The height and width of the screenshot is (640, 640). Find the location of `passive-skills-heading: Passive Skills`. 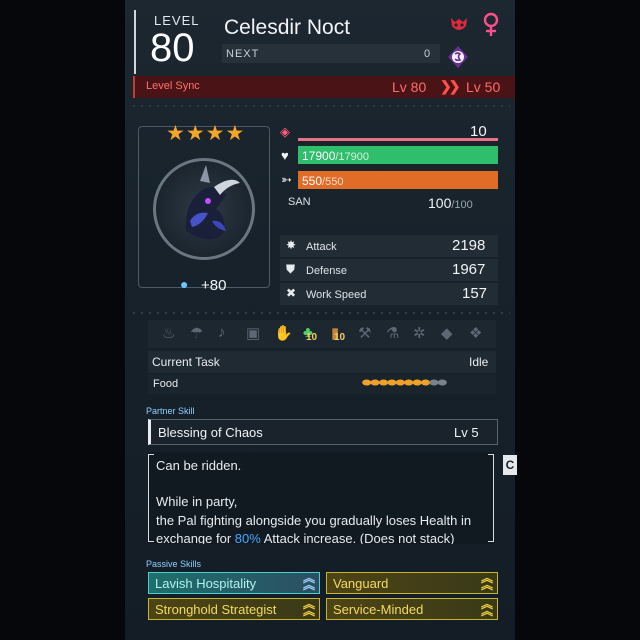

passive-skills-heading: Passive Skills is located at coordinates (174, 564).